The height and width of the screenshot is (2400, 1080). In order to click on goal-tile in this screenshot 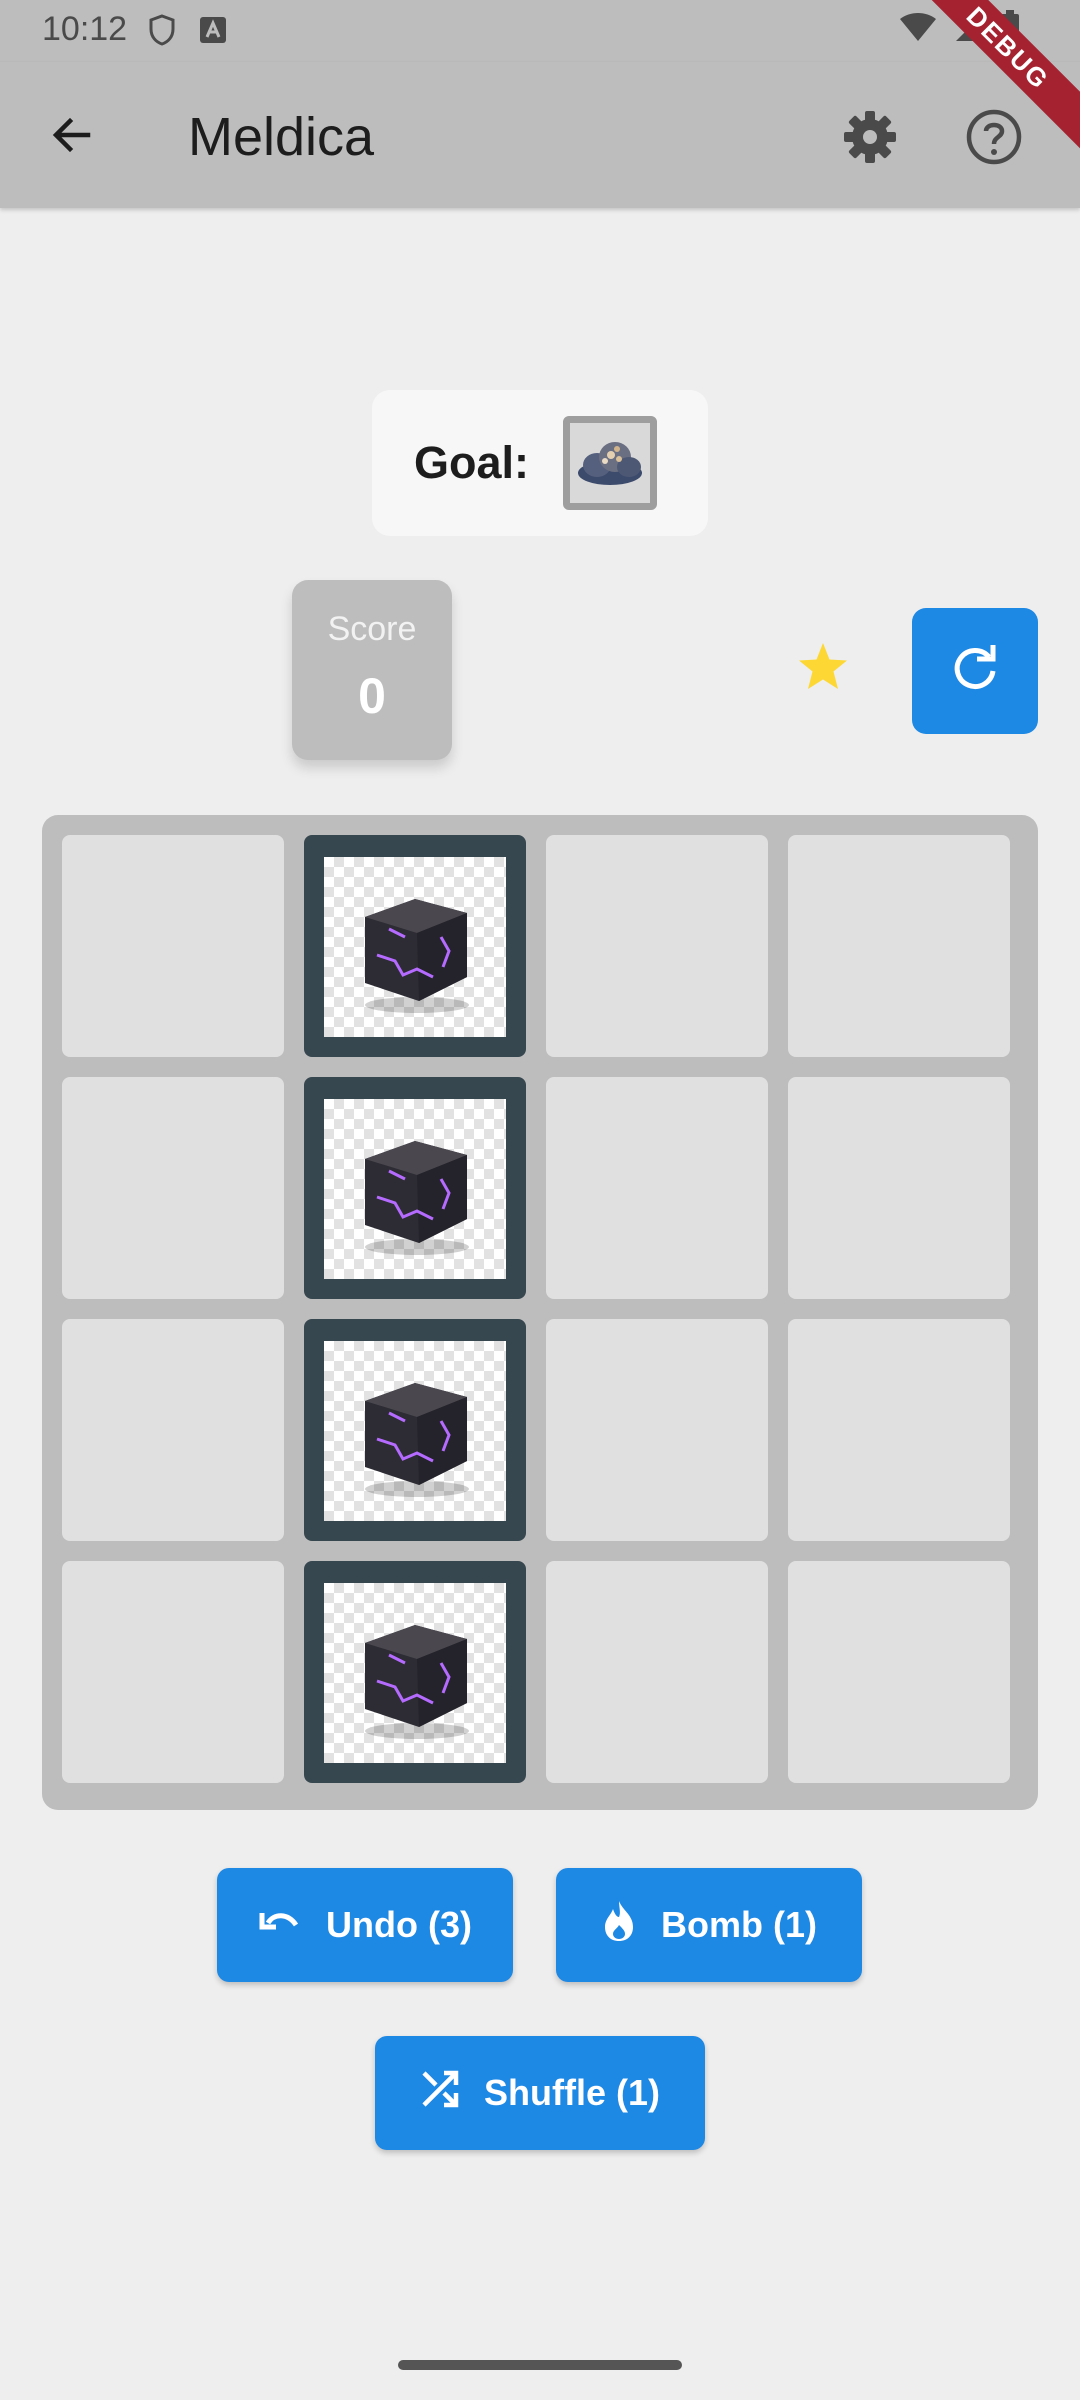, I will do `click(610, 463)`.